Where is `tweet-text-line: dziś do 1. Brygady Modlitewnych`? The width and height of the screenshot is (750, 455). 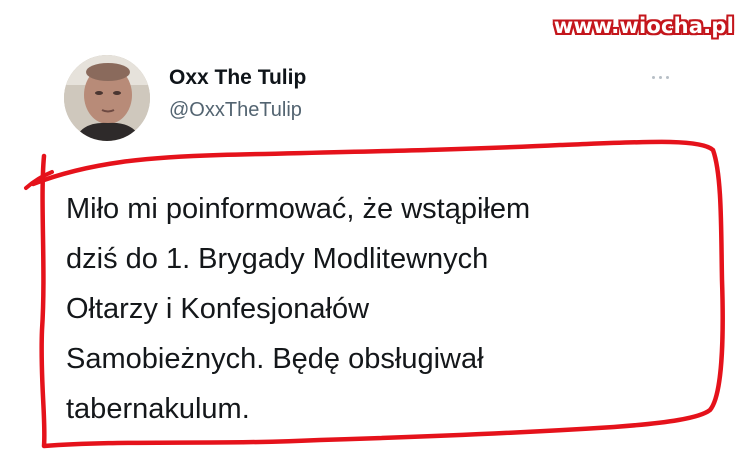 tweet-text-line: dziś do 1. Brygady Modlitewnych is located at coordinates (277, 259).